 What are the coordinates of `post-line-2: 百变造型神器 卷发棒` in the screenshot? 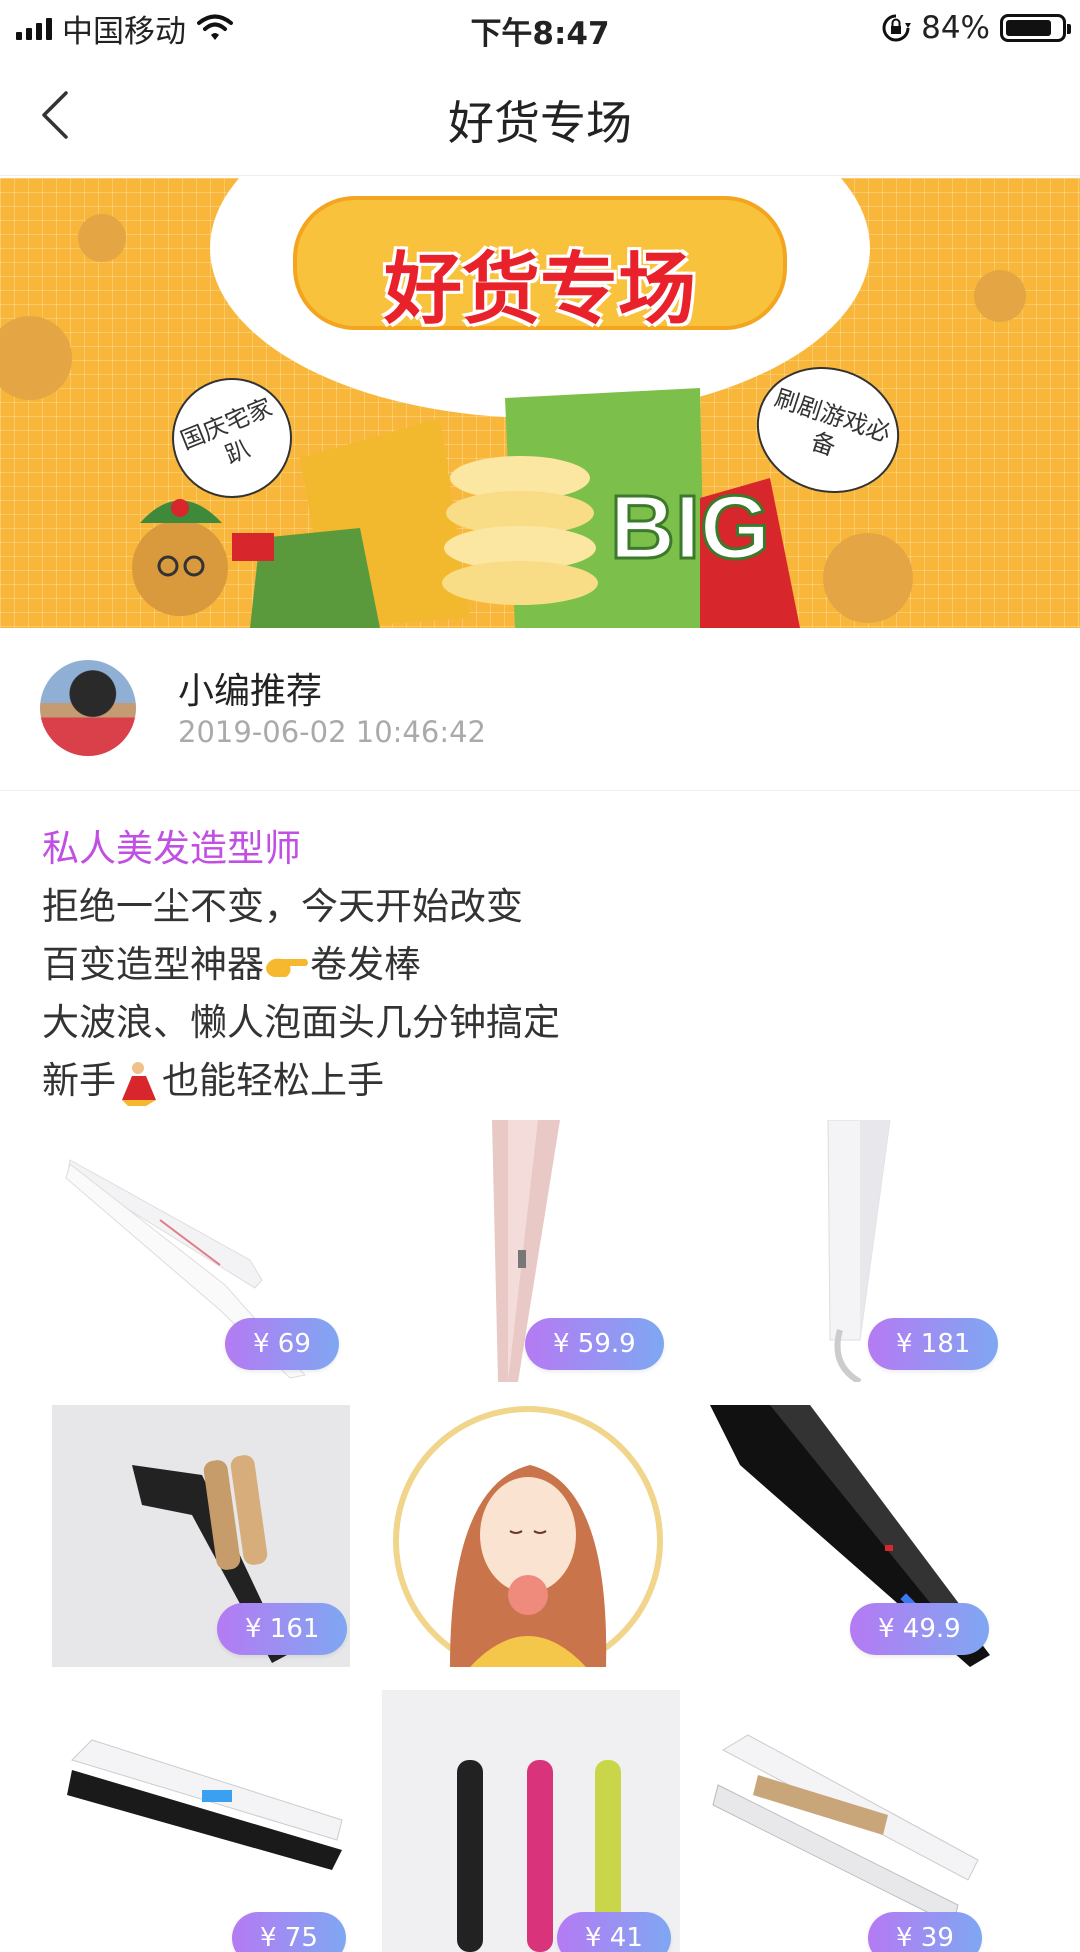 It's located at (542, 965).